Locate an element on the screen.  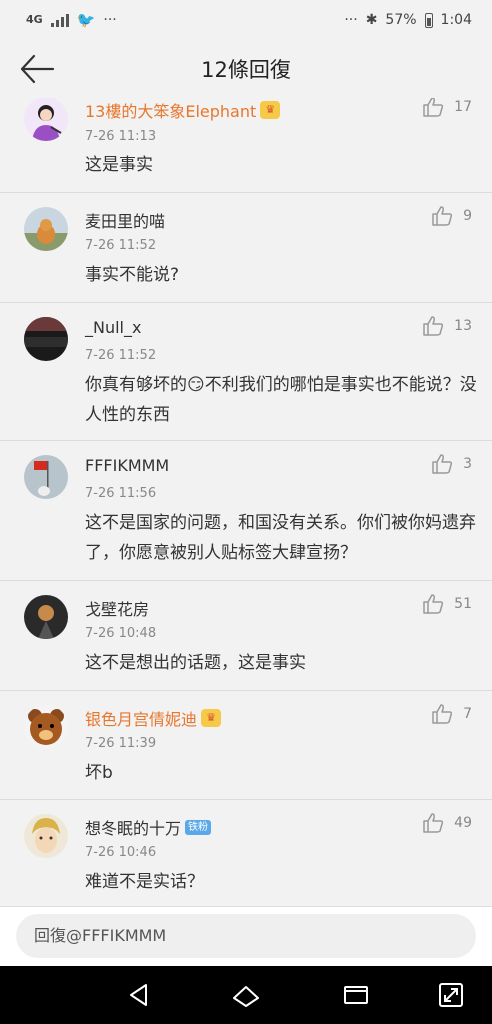
signal-icon is located at coordinates (59, 20).